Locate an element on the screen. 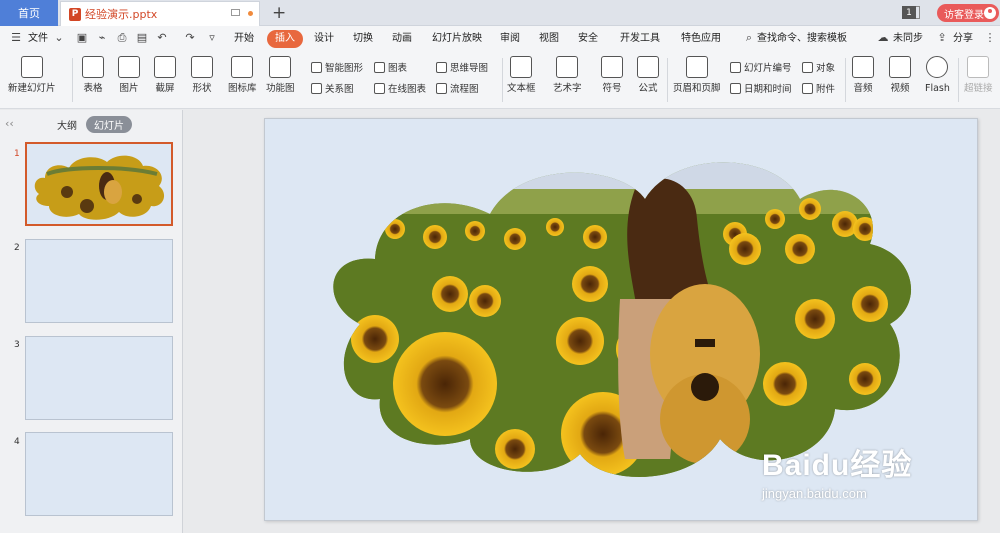  screenshot-icon is located at coordinates (165, 67).